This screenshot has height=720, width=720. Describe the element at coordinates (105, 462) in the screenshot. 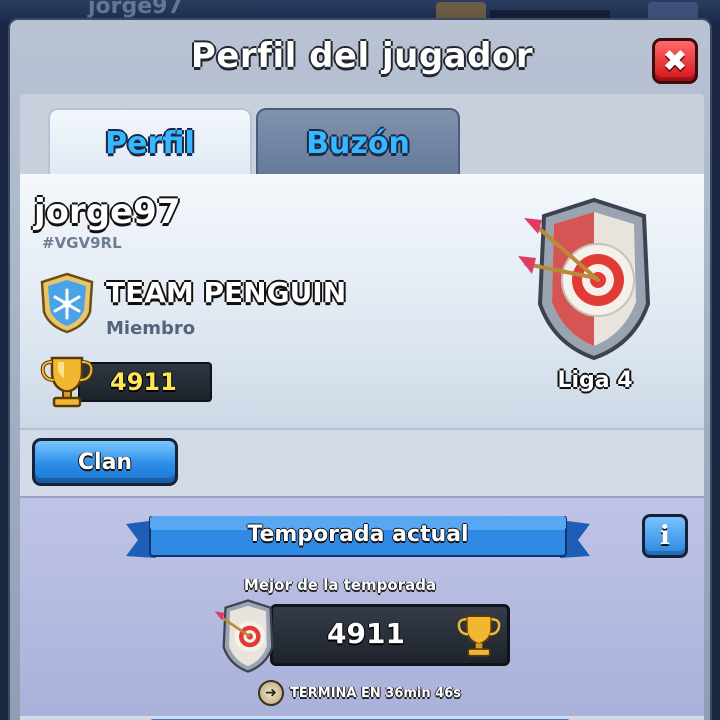

I see `clan-button: Clan` at that location.